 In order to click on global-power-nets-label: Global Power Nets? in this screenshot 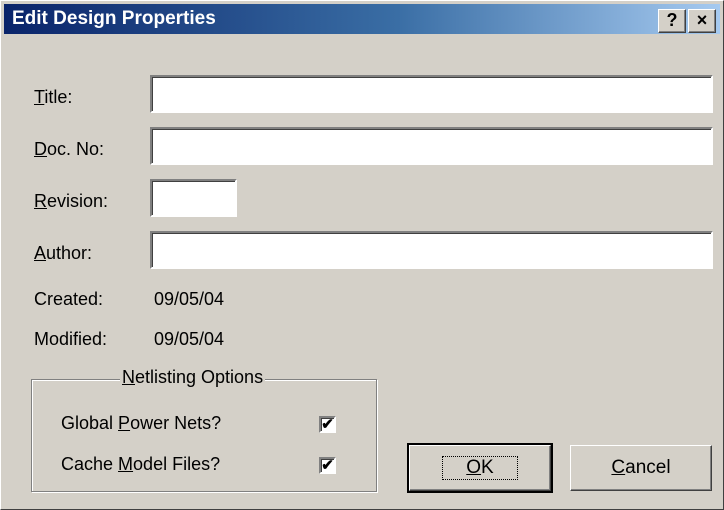, I will do `click(141, 423)`.